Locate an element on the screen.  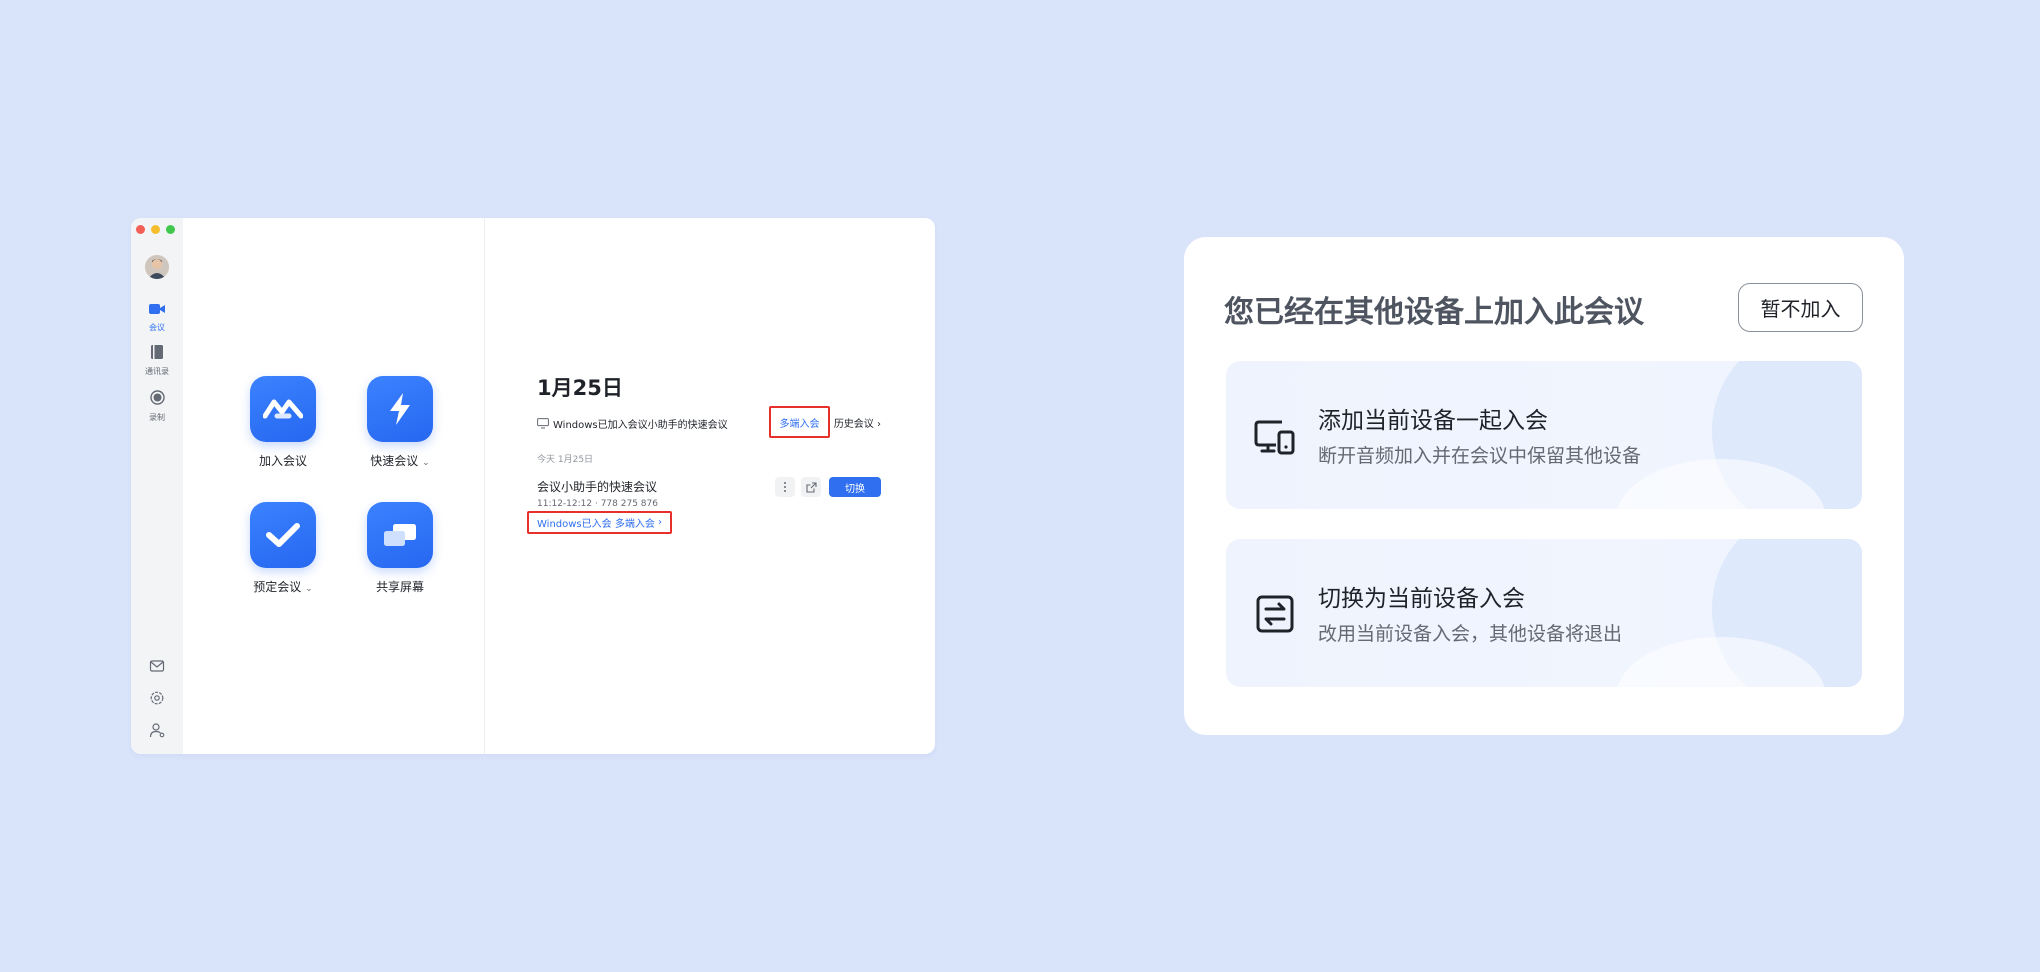
window-close-button is located at coordinates (140, 229).